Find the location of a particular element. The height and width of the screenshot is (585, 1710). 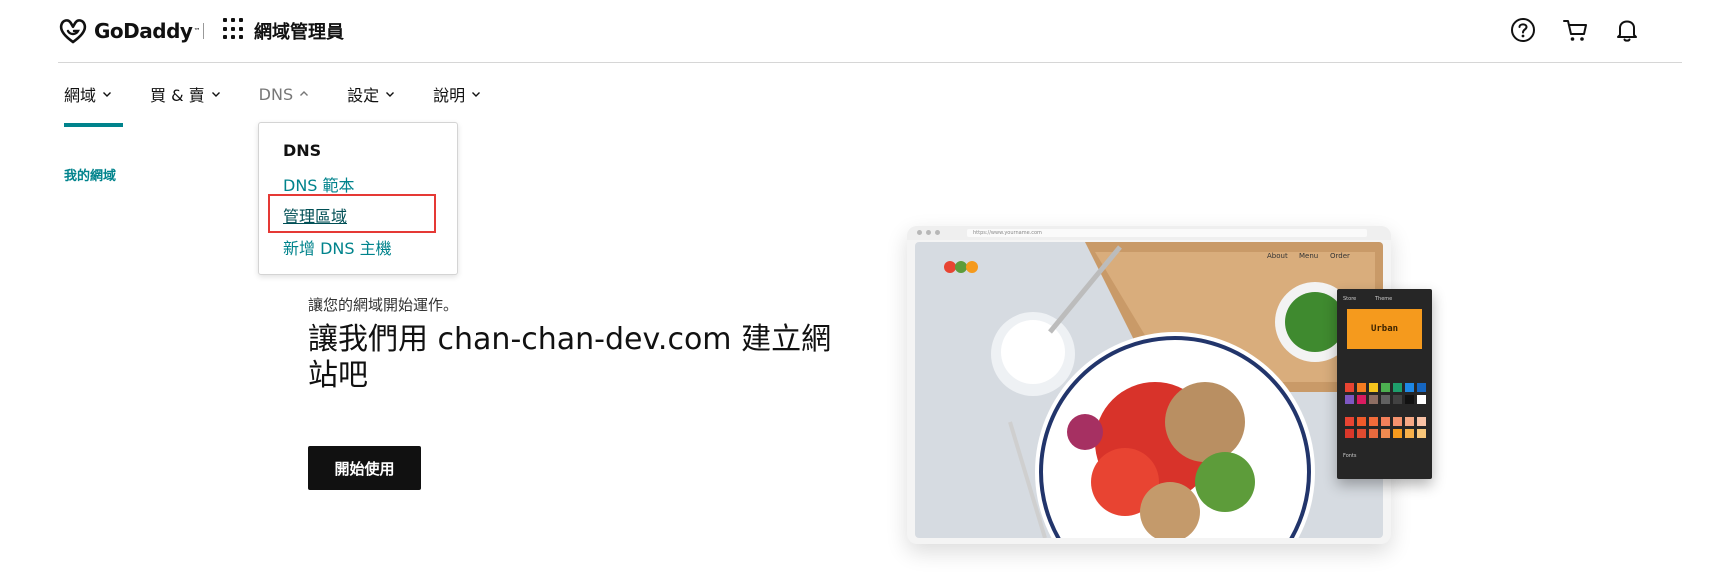

nav-domains: 網域 is located at coordinates (88, 94).